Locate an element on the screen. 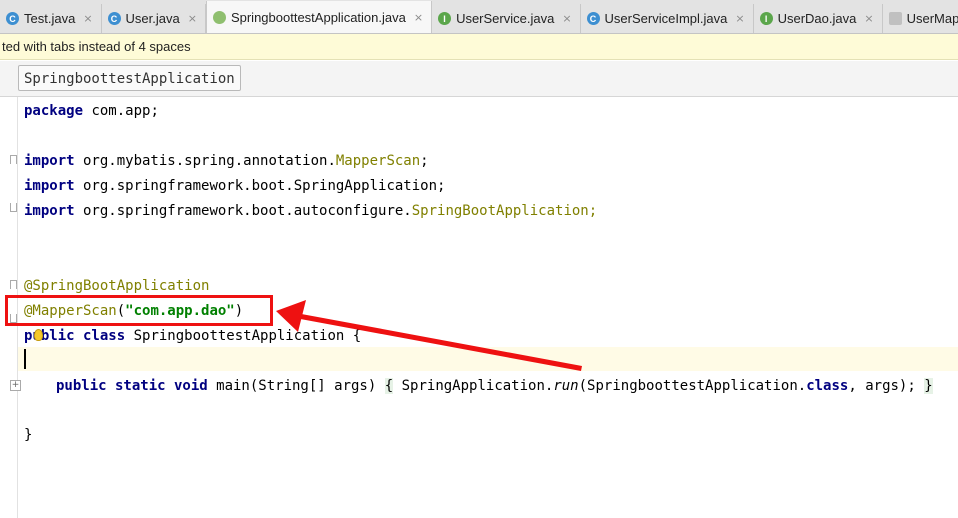 This screenshot has width=958, height=518. closing-brace: } is located at coordinates (28, 435).